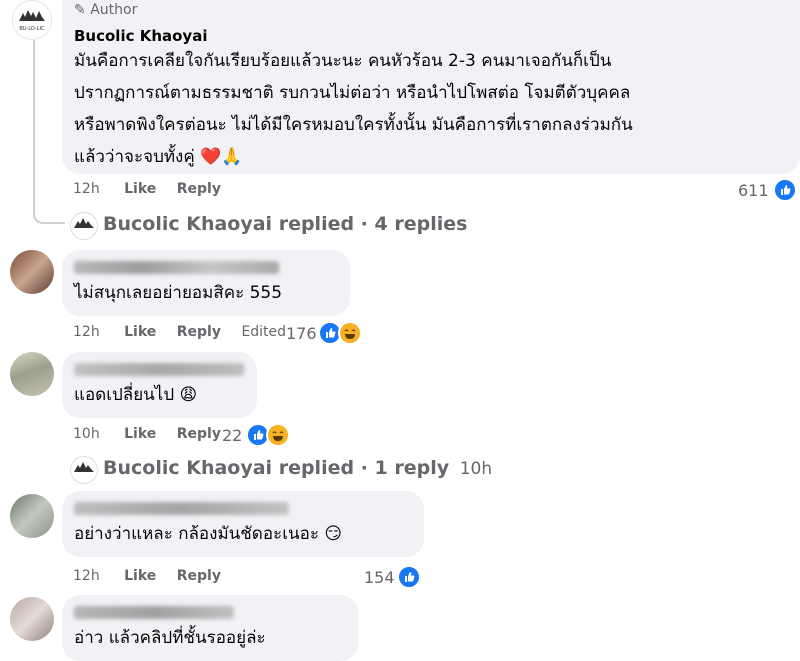  I want to click on bucolic-logo-icon: BU-LO-LIC, so click(32, 21).